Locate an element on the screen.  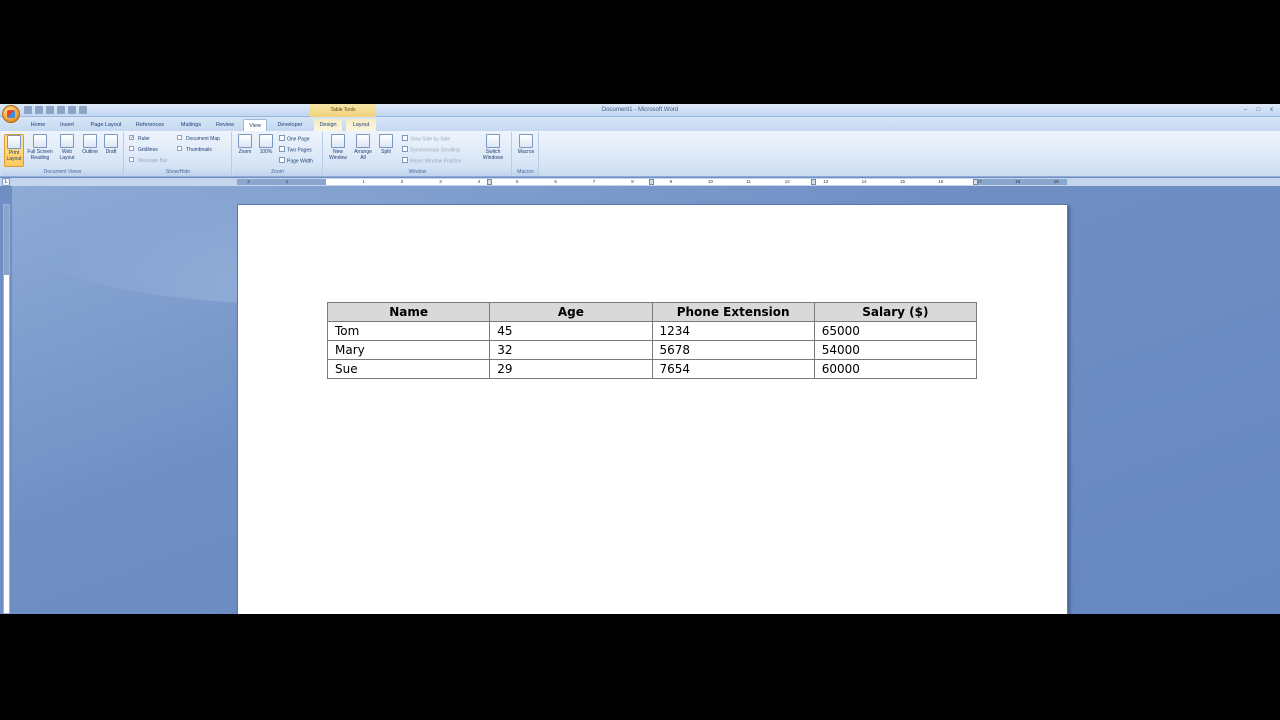
tab-selector-button: L is located at coordinates (6, 182).